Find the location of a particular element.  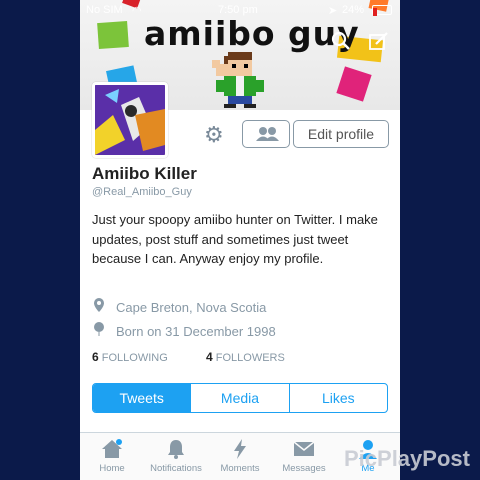

banner-shape-green is located at coordinates (113, 35).